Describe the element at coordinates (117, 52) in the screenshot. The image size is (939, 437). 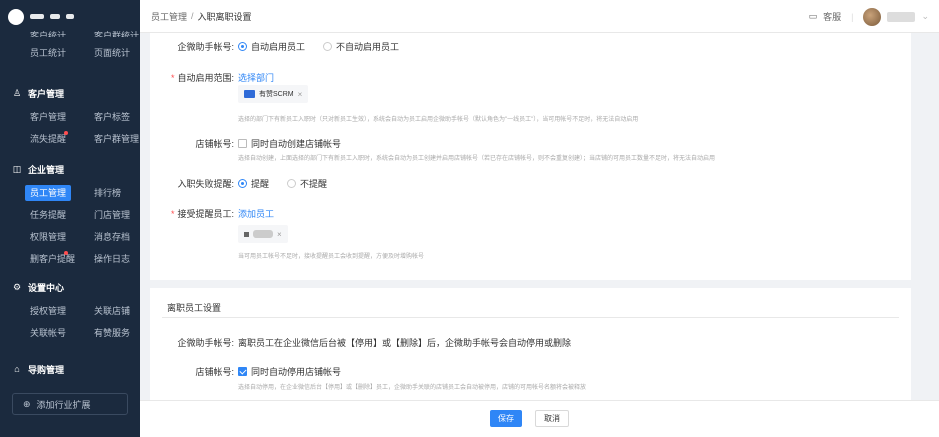
I see `sidebar-item-page-stats: 页面统计` at that location.